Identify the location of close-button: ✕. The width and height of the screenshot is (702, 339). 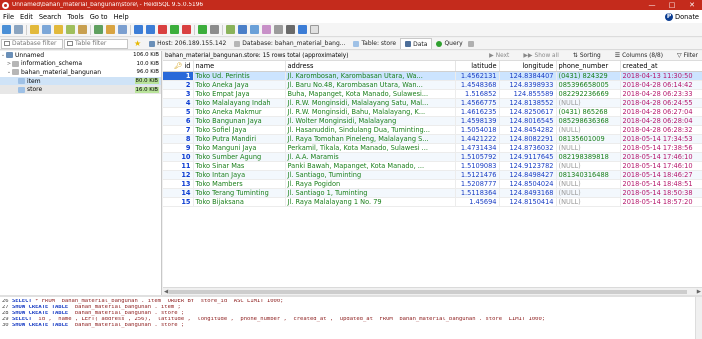
(692, 5).